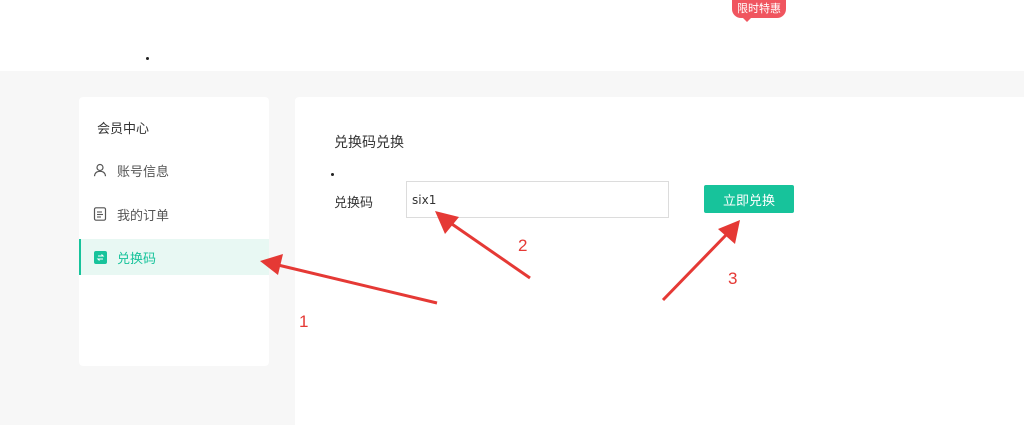 The width and height of the screenshot is (1024, 425). I want to click on promo-badge: 限时特惠, so click(759, 11).